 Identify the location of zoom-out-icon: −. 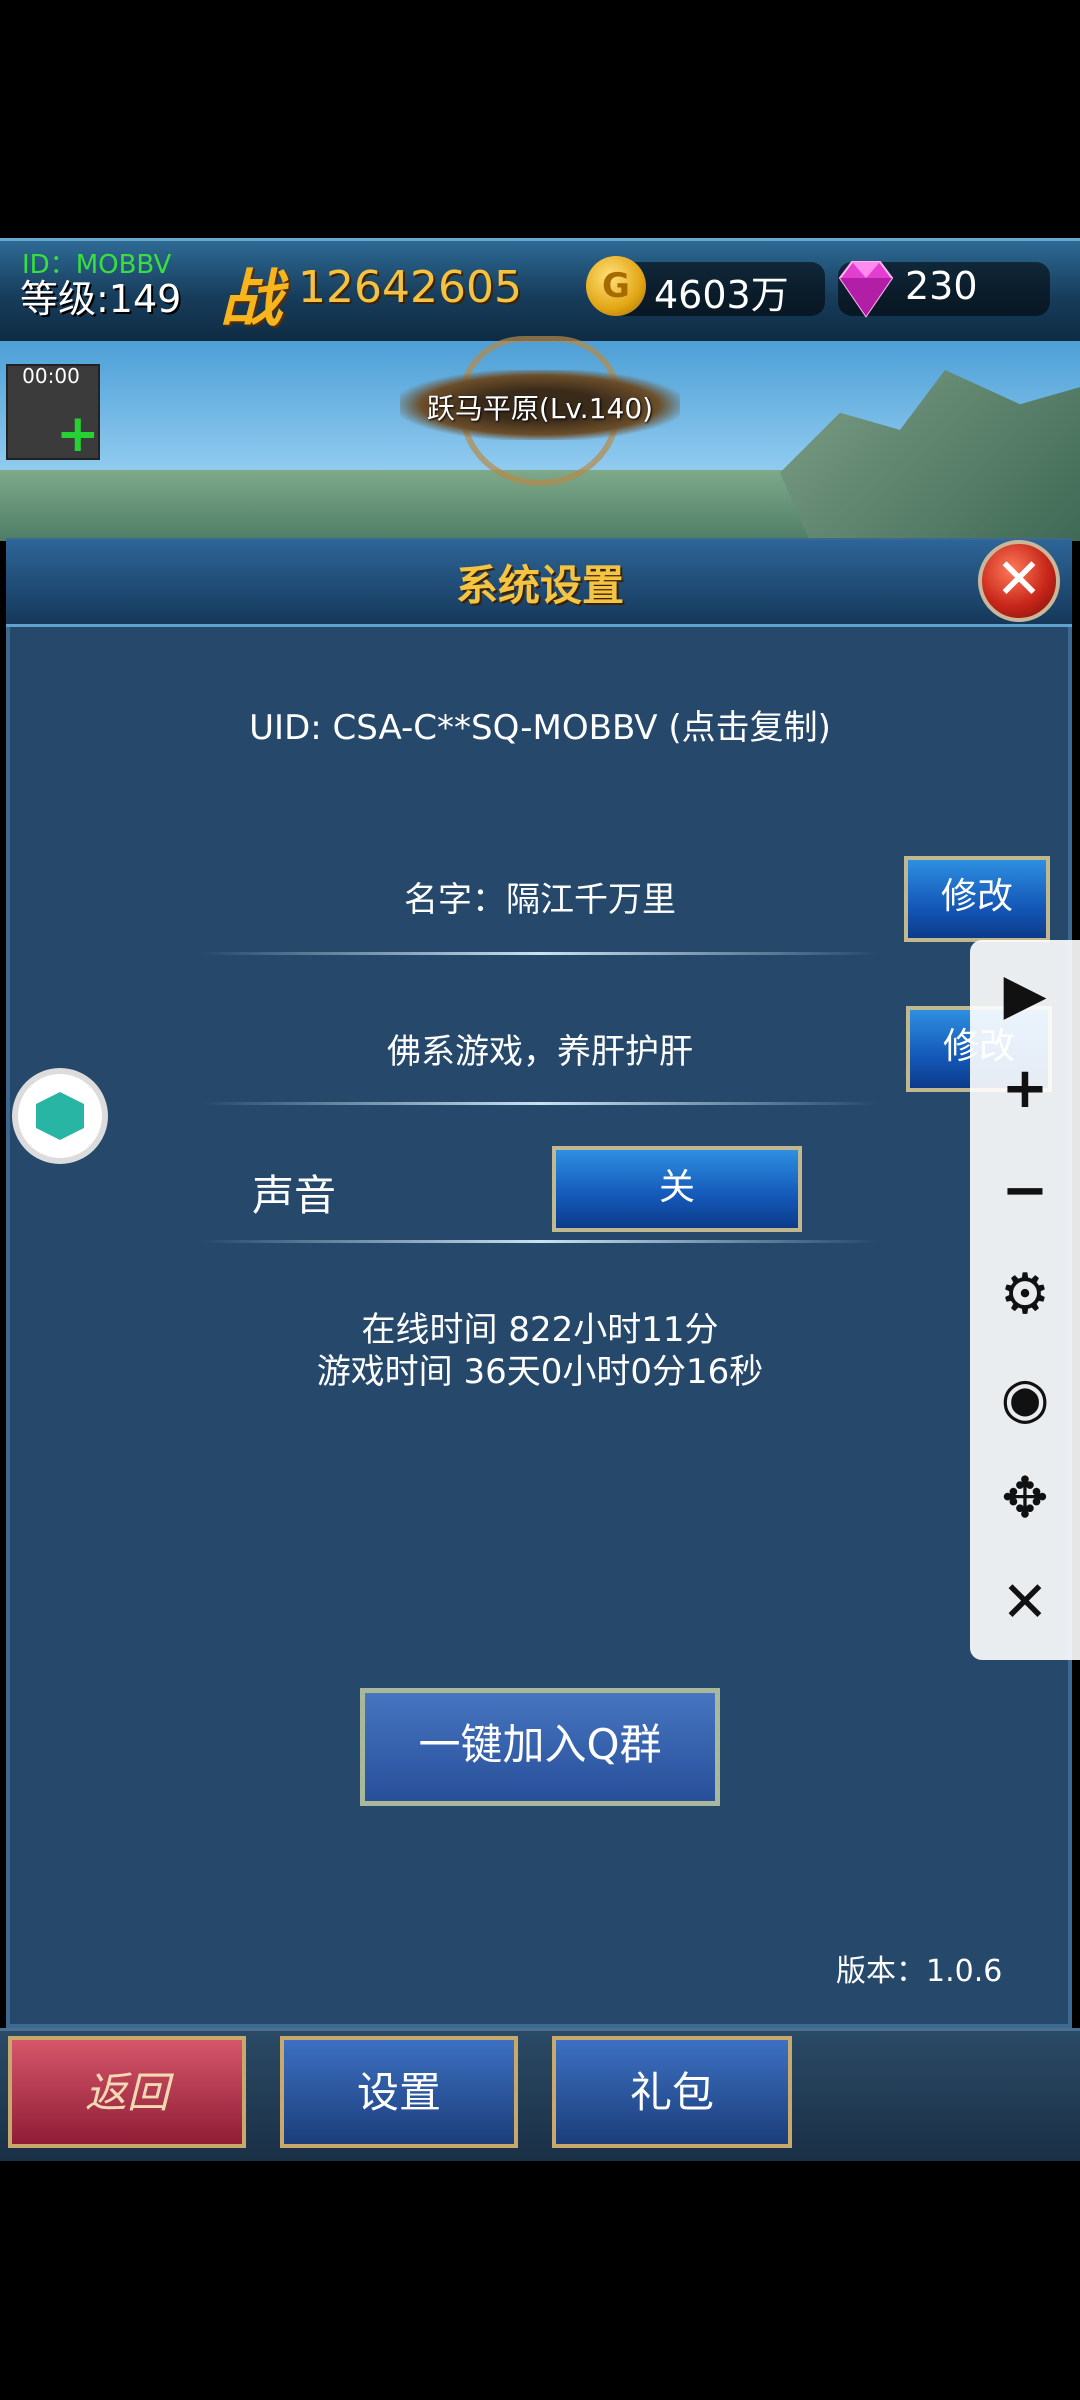
(1025, 1190).